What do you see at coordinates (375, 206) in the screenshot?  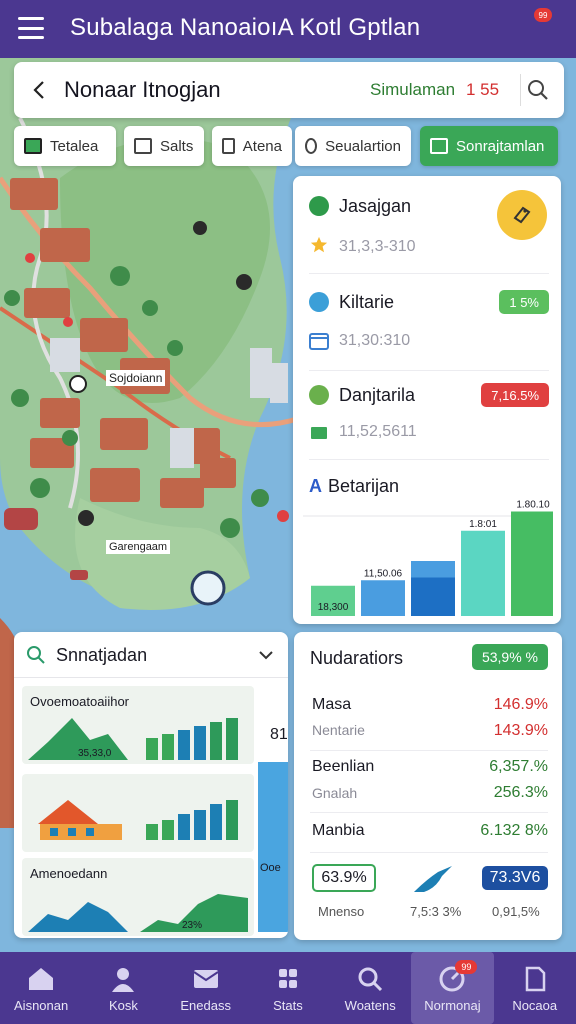 I see `stat-name: Jasajgan` at bounding box center [375, 206].